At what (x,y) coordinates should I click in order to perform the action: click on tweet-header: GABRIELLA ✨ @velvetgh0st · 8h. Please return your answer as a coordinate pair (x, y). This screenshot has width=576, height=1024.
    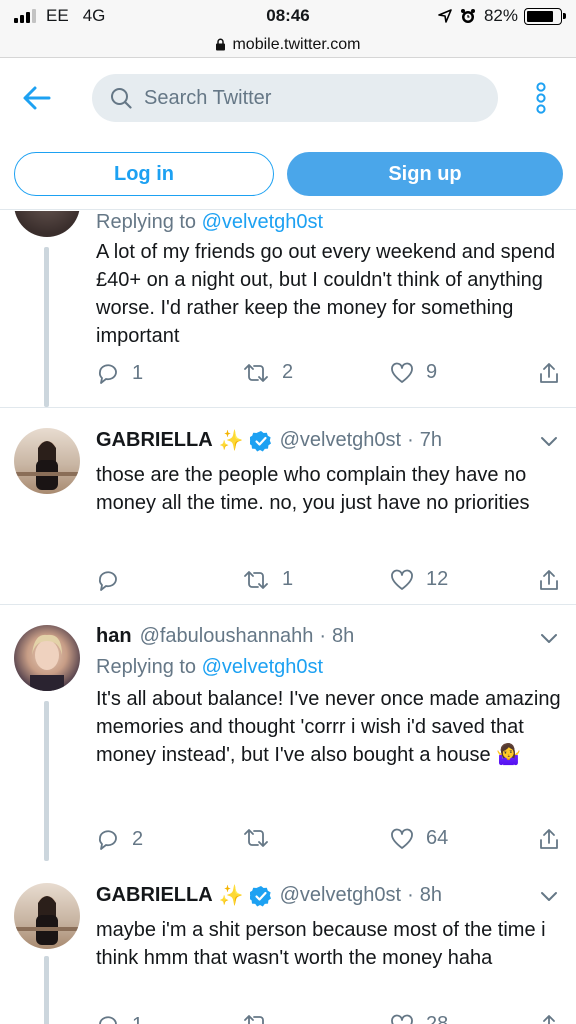
    Looking at the image, I should click on (269, 895).